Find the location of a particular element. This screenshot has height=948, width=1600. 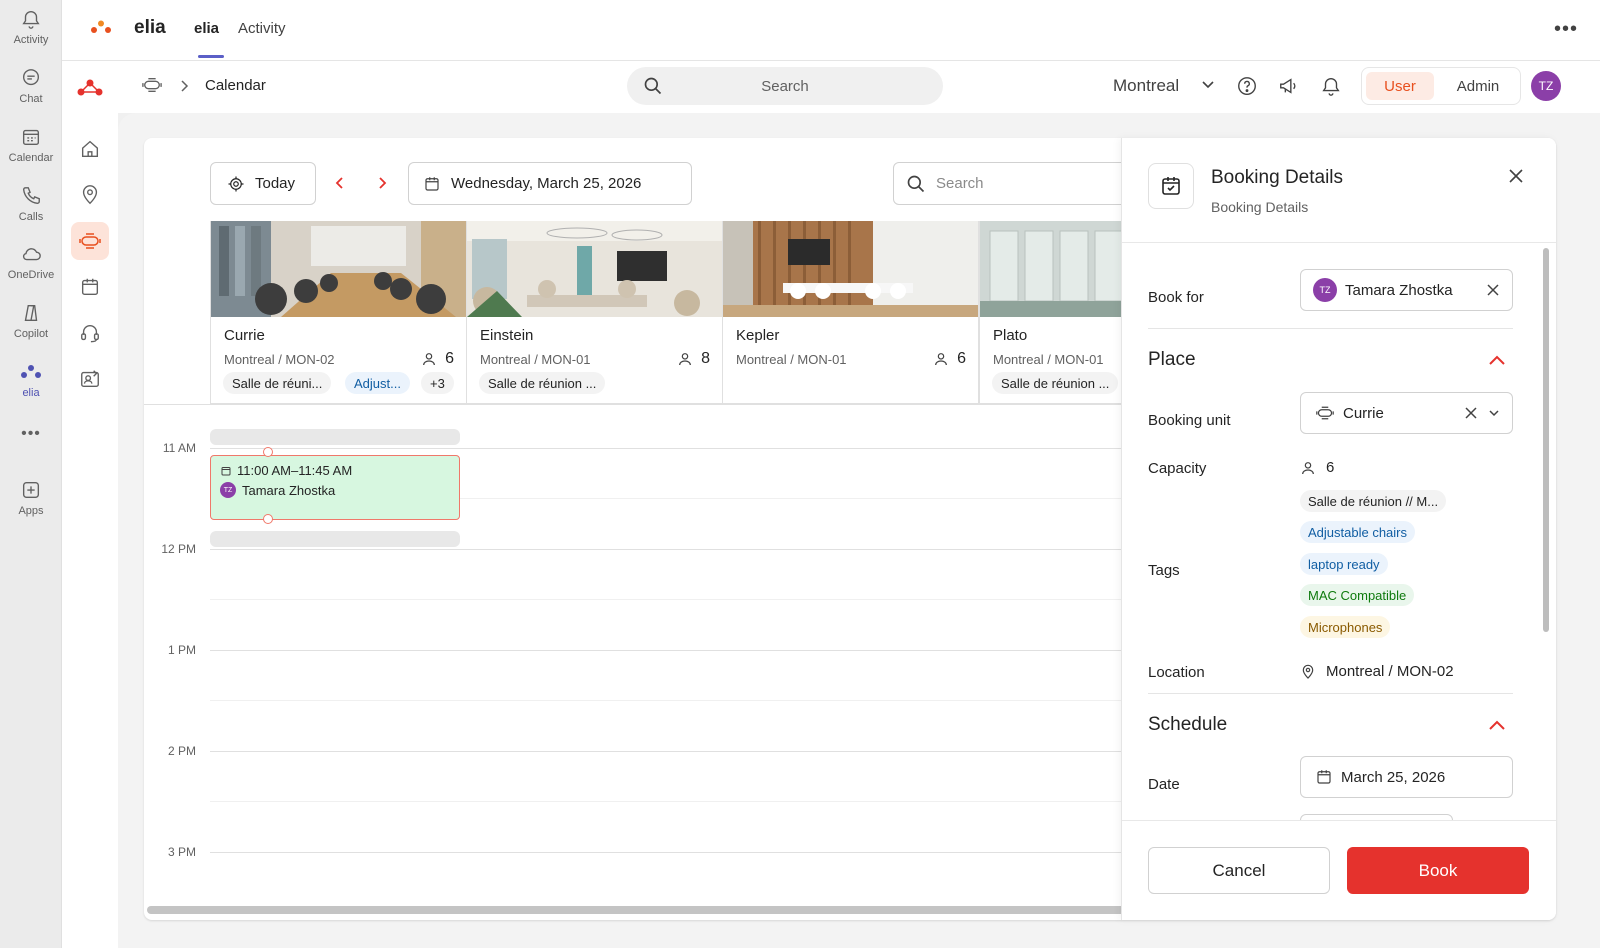

room-location: Montreal / MON-01 is located at coordinates (535, 359).